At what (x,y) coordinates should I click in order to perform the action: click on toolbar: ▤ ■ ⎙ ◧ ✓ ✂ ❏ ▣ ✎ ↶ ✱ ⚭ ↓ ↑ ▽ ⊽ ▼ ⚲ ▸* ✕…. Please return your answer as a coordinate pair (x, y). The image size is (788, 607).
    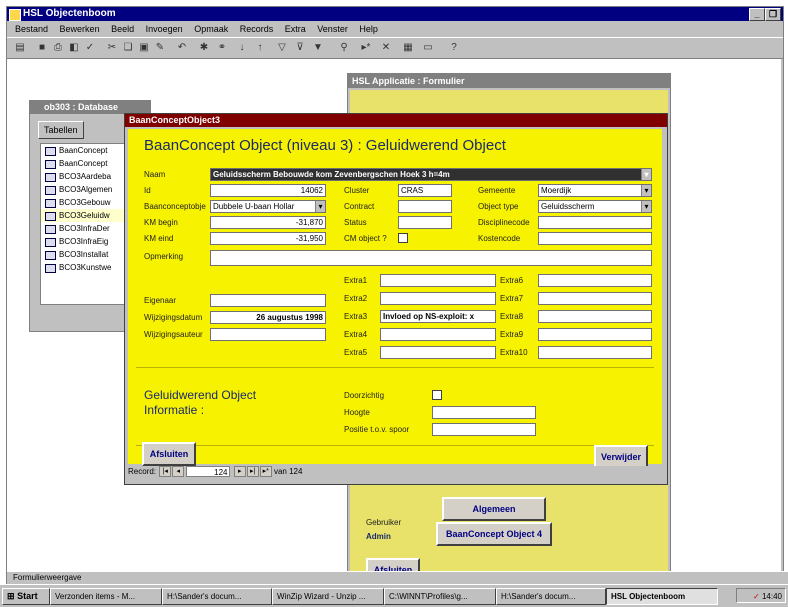
    Looking at the image, I should click on (395, 48).